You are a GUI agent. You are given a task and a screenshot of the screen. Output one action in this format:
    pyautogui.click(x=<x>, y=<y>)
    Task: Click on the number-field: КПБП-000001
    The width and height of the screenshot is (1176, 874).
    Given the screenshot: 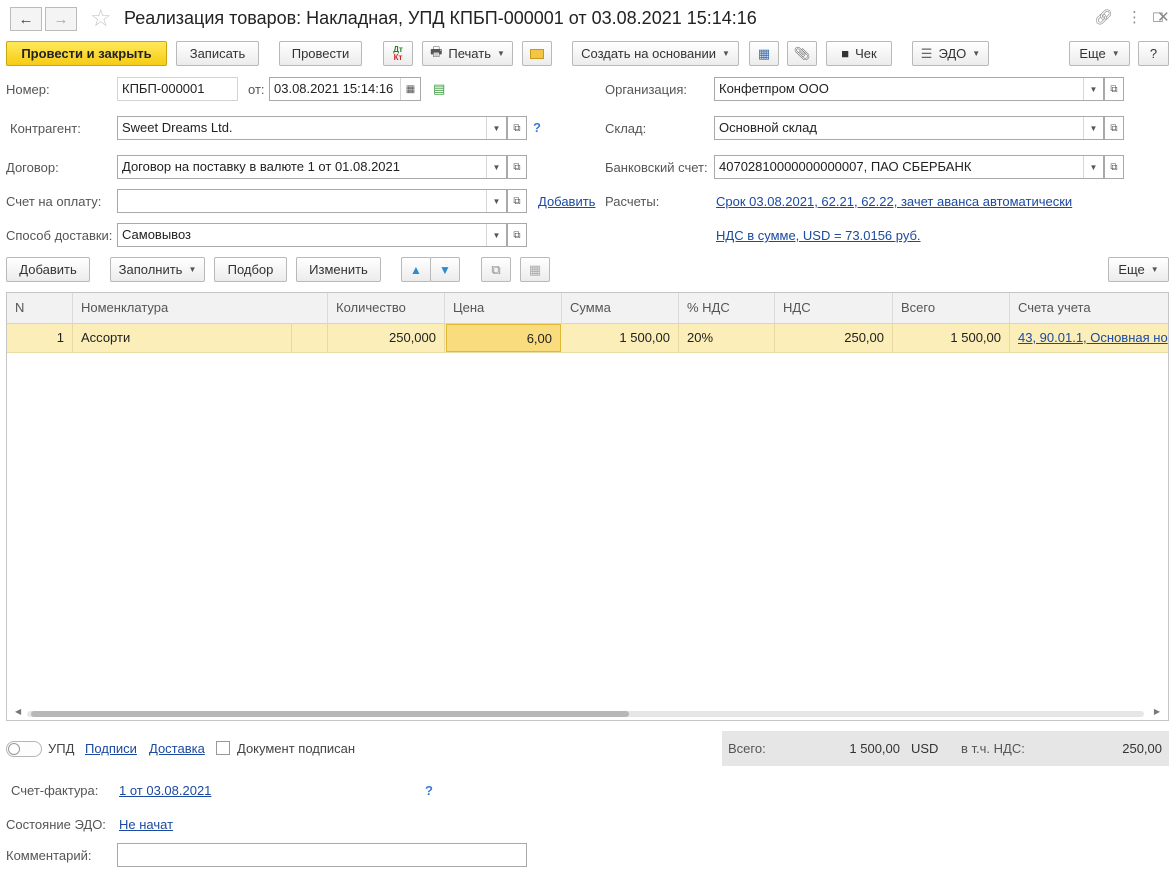 What is the action you would take?
    pyautogui.click(x=177, y=89)
    